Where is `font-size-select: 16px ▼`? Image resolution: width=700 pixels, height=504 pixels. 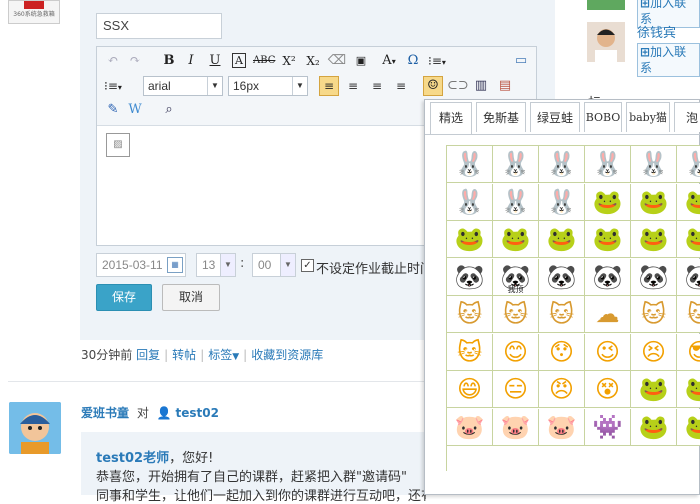 font-size-select: 16px ▼ is located at coordinates (268, 86).